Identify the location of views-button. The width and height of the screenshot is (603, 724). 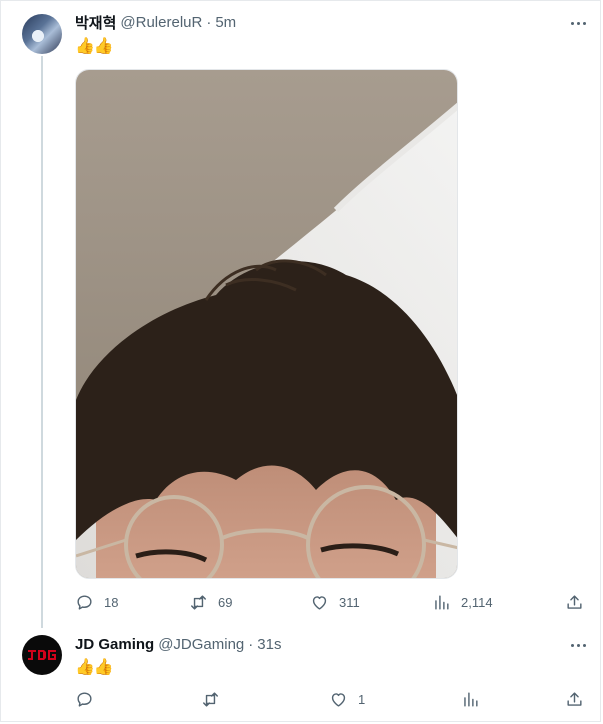
(470, 699).